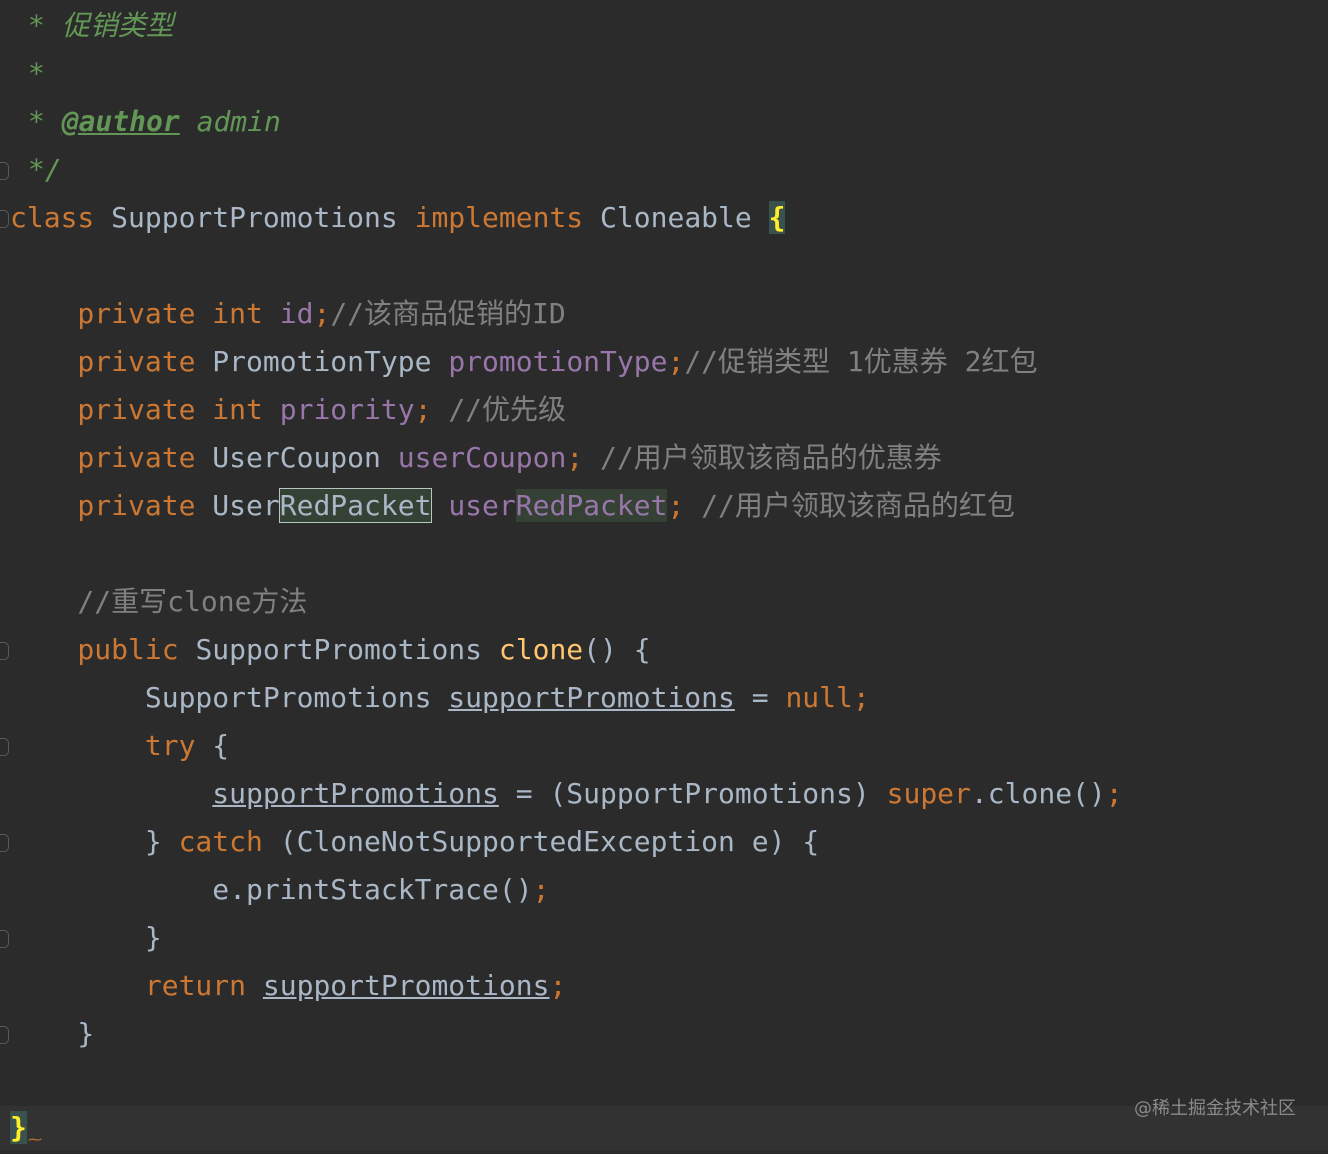 This screenshot has width=1328, height=1154. Describe the element at coordinates (771, 457) in the screenshot. I see `code-token: //用户领取该商品的优惠券` at that location.